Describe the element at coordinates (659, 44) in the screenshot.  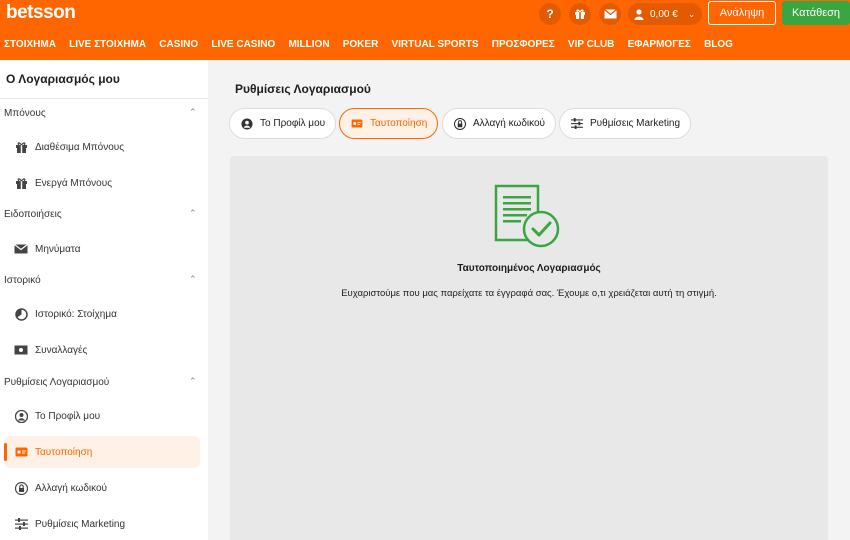
I see `nav-apps: ΕΦΑΡΜΟΓΕΣ` at that location.